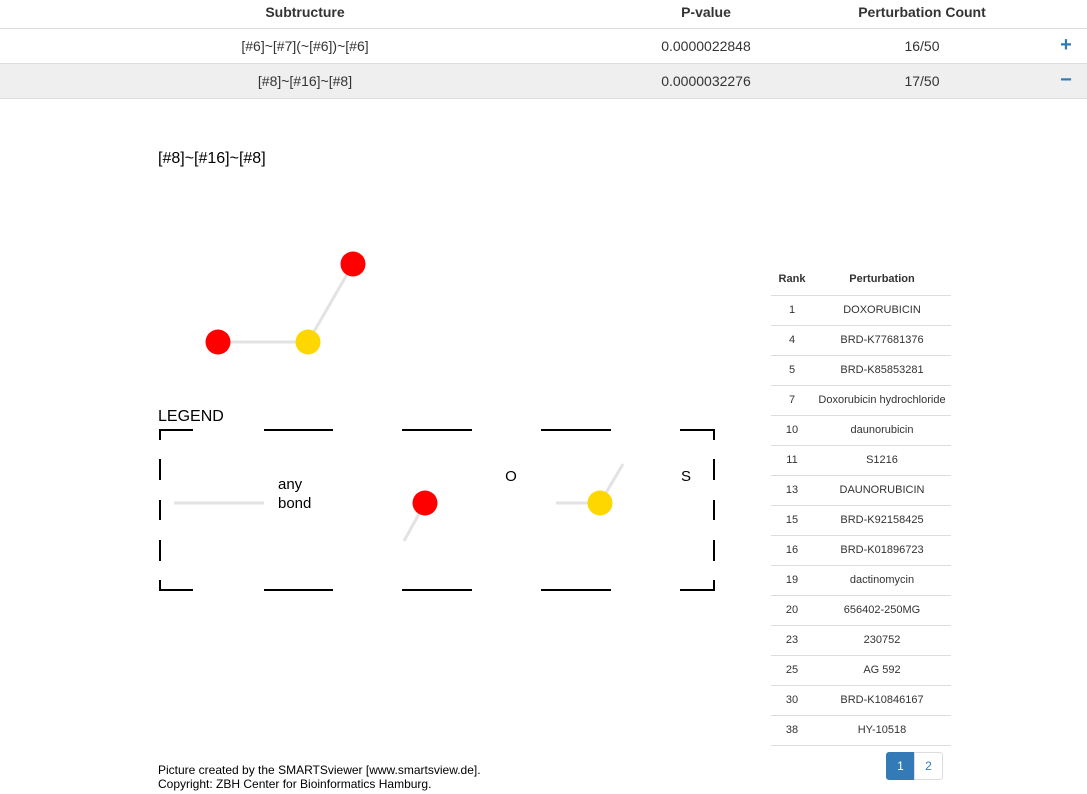 The width and height of the screenshot is (1087, 794). I want to click on expand-plus-icon: +, so click(1066, 45).